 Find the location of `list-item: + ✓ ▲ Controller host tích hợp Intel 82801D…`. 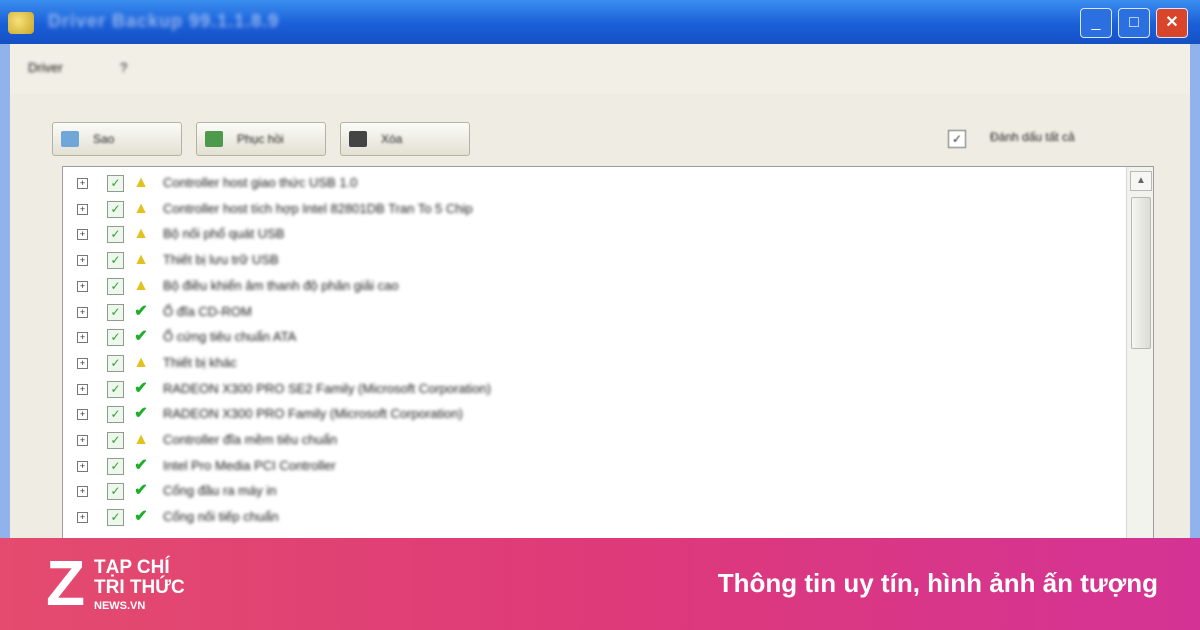

list-item: + ✓ ▲ Controller host tích hợp Intel 82801D… is located at coordinates (593, 210).